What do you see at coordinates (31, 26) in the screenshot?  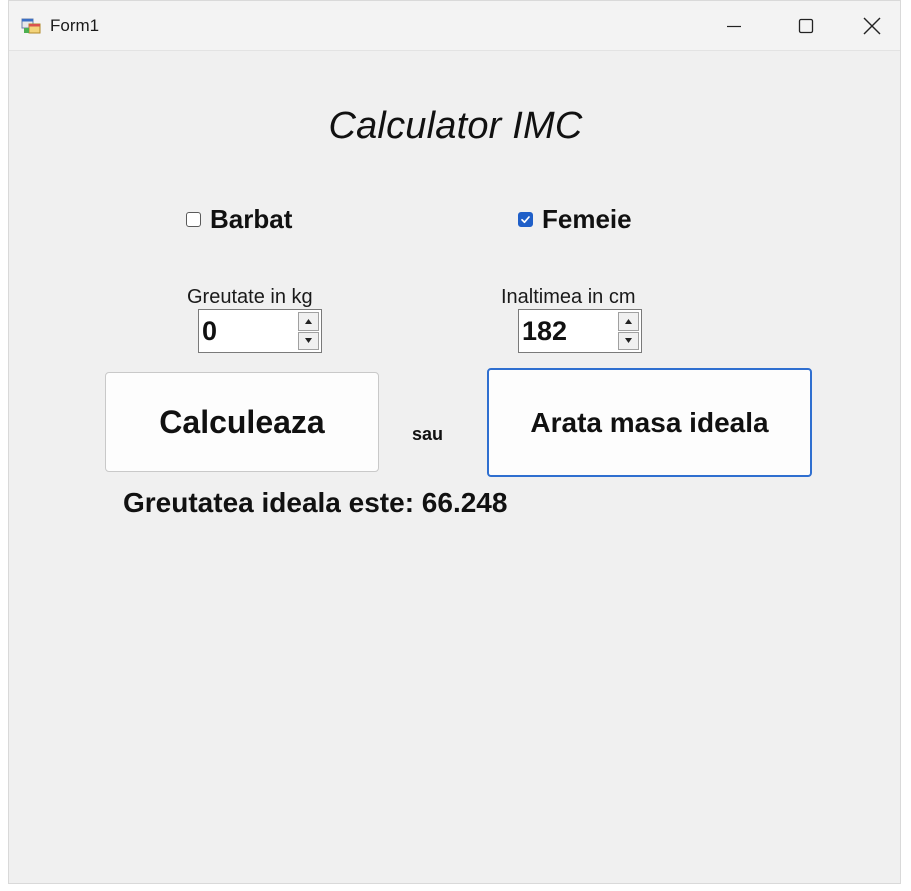 I see `app-icon` at bounding box center [31, 26].